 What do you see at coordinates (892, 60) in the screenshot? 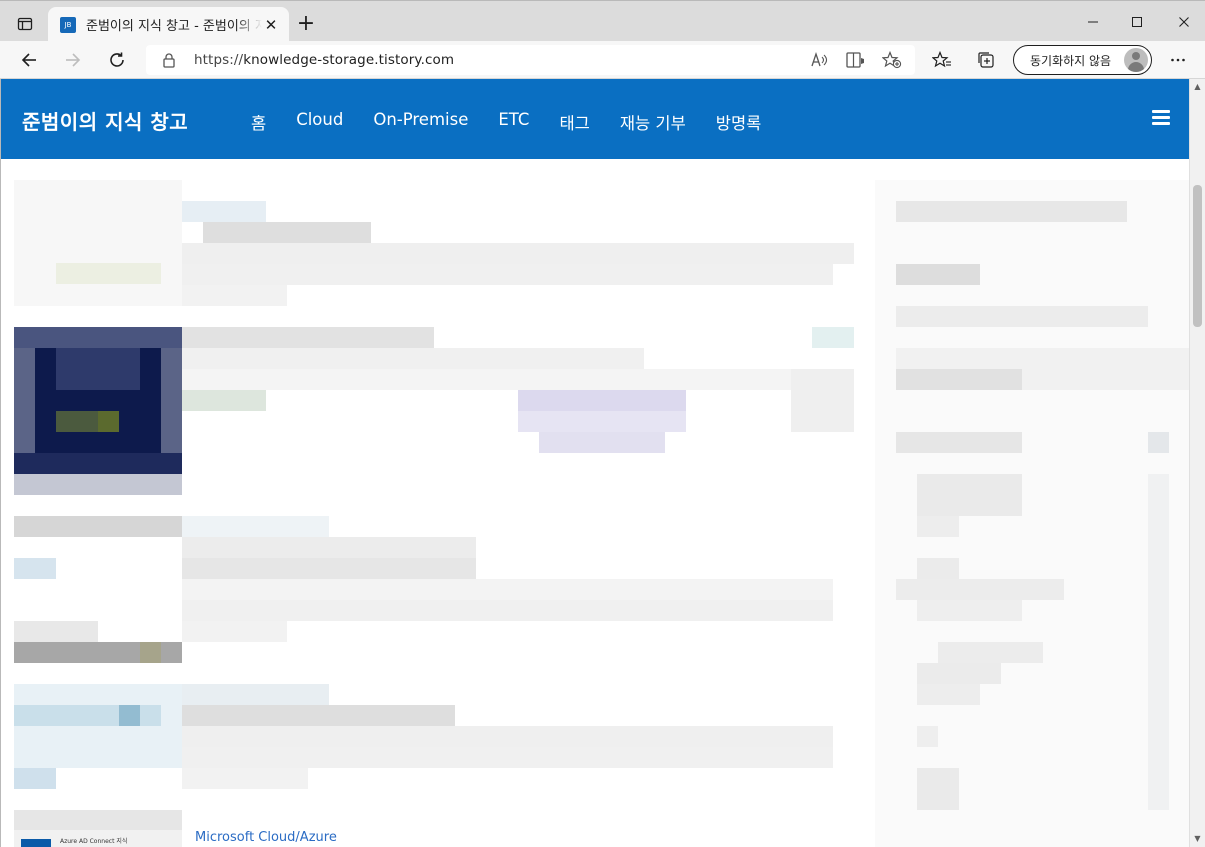
I see `add-favorite-icon` at bounding box center [892, 60].